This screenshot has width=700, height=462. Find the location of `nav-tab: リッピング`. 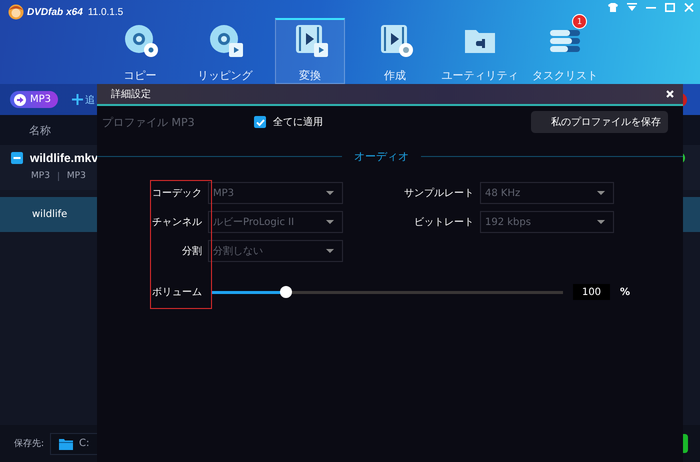

nav-tab: リッピング is located at coordinates (225, 51).